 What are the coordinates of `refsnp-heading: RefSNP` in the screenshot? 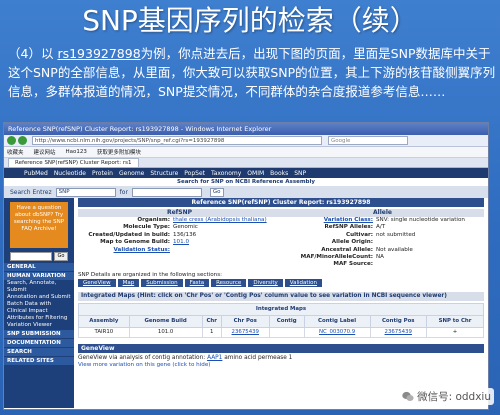 It's located at (179, 213).